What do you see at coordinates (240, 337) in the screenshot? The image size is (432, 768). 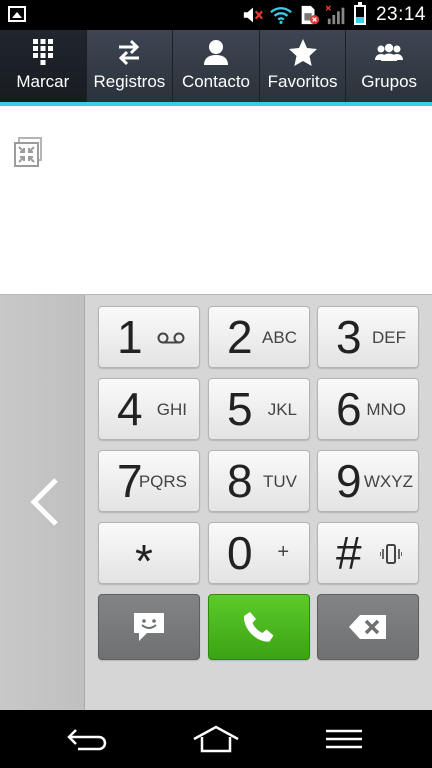 I see `key-digit: 2` at bounding box center [240, 337].